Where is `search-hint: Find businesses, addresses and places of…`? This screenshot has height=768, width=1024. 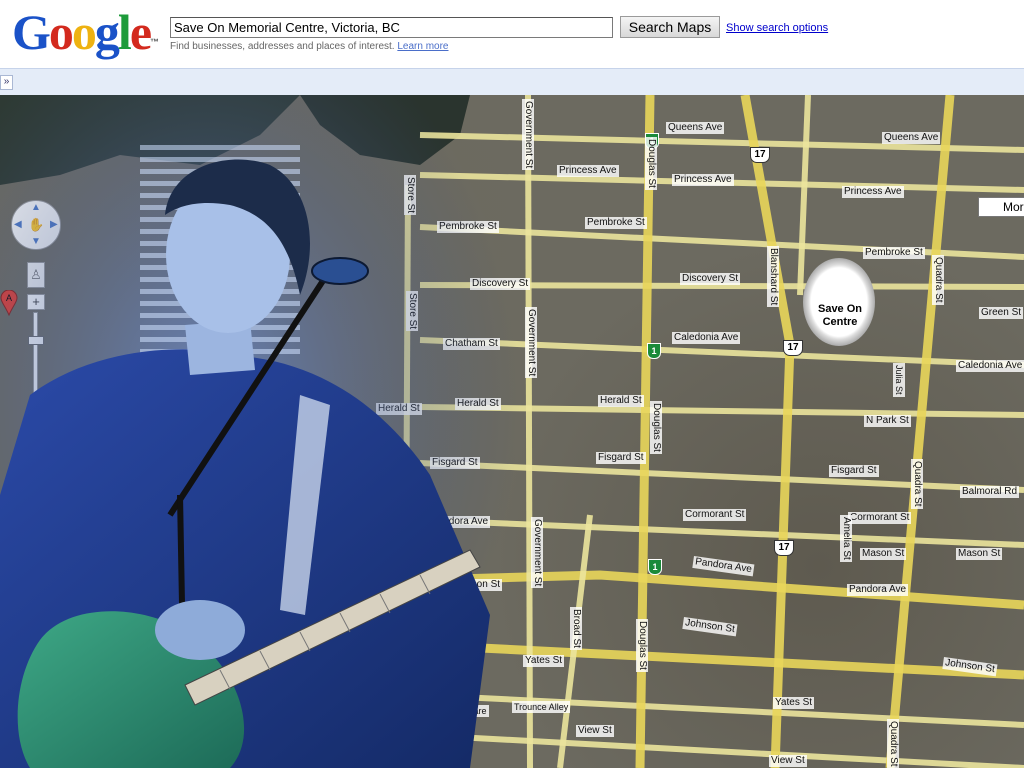
search-hint: Find businesses, addresses and places of… is located at coordinates (309, 46).